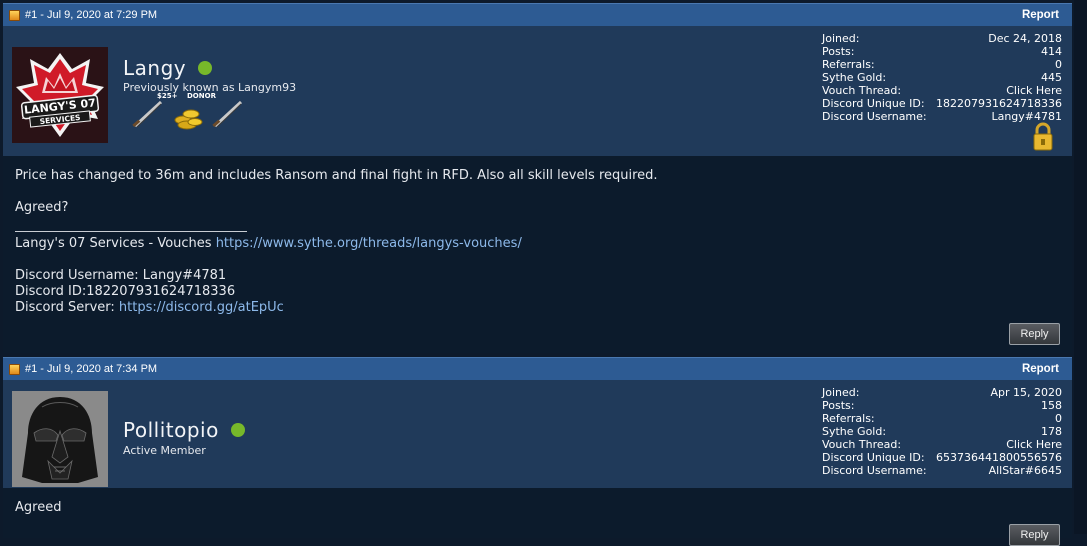 The height and width of the screenshot is (546, 1087). Describe the element at coordinates (942, 457) in the screenshot. I see `stat-discord-id: Discord Unique ID: 653736441800556576` at that location.